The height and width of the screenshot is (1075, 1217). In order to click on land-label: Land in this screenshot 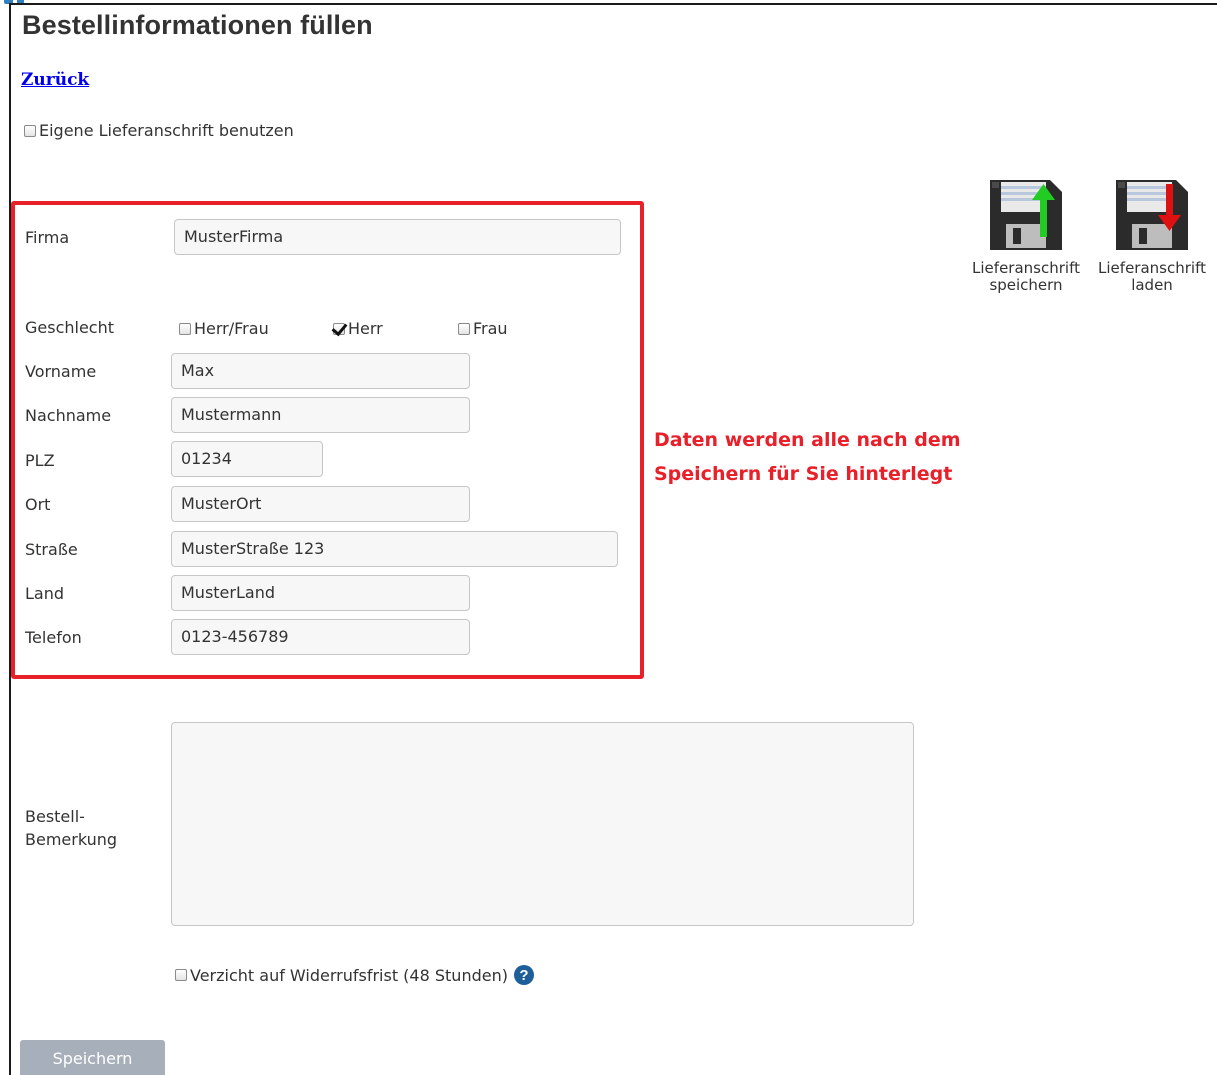, I will do `click(45, 593)`.